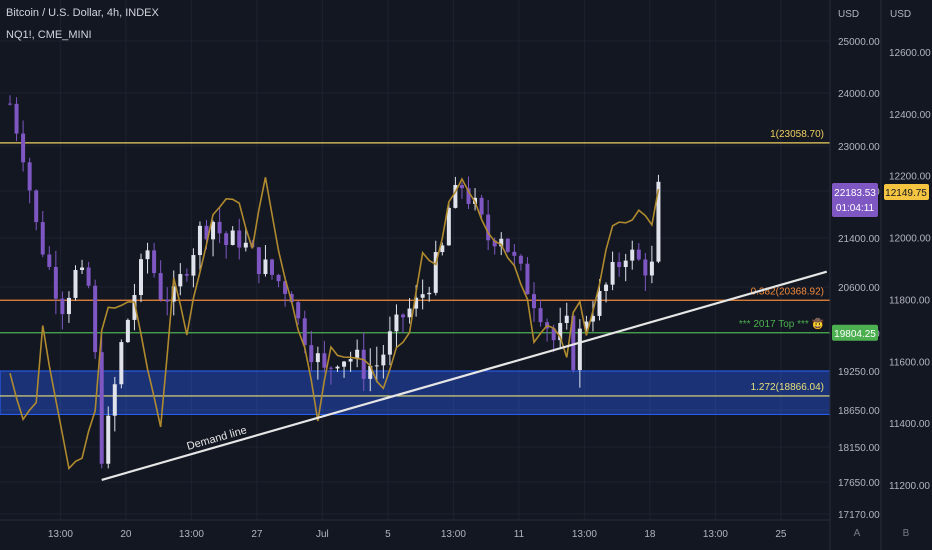 The height and width of the screenshot is (550, 932). What do you see at coordinates (584, 534) in the screenshot?
I see `time-tick-8: 13:00` at bounding box center [584, 534].